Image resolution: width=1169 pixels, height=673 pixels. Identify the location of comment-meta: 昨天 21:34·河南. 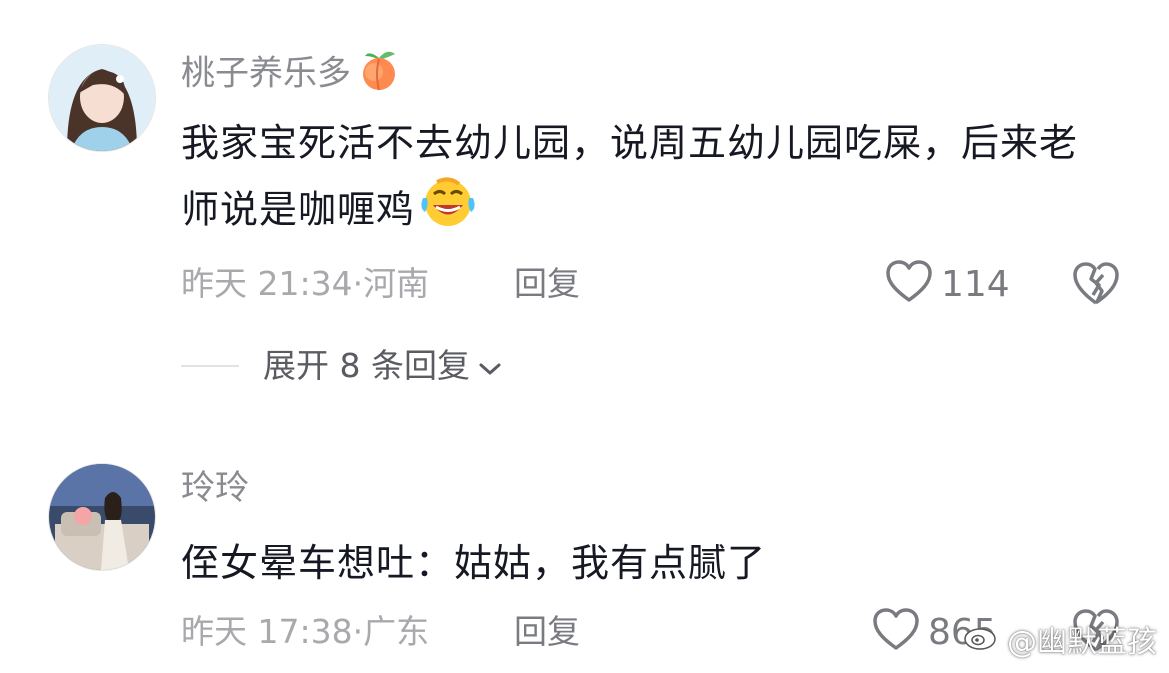
(305, 284).